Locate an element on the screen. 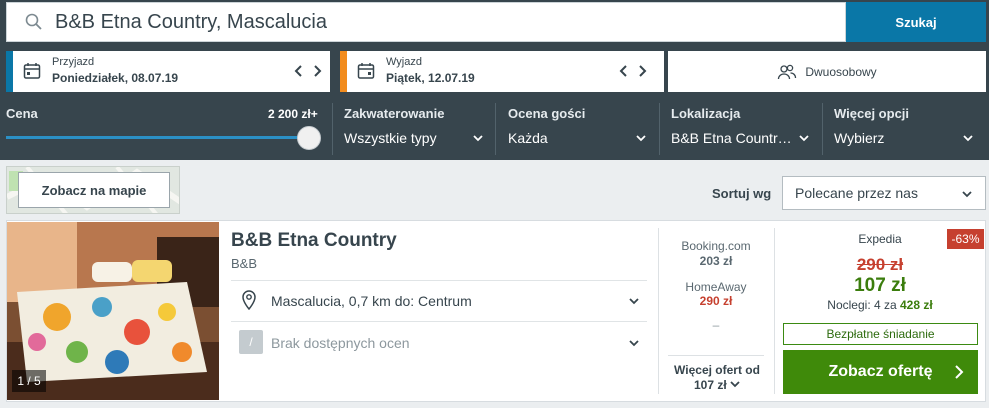  best-deal-provider: Expedia is located at coordinates (880, 239).